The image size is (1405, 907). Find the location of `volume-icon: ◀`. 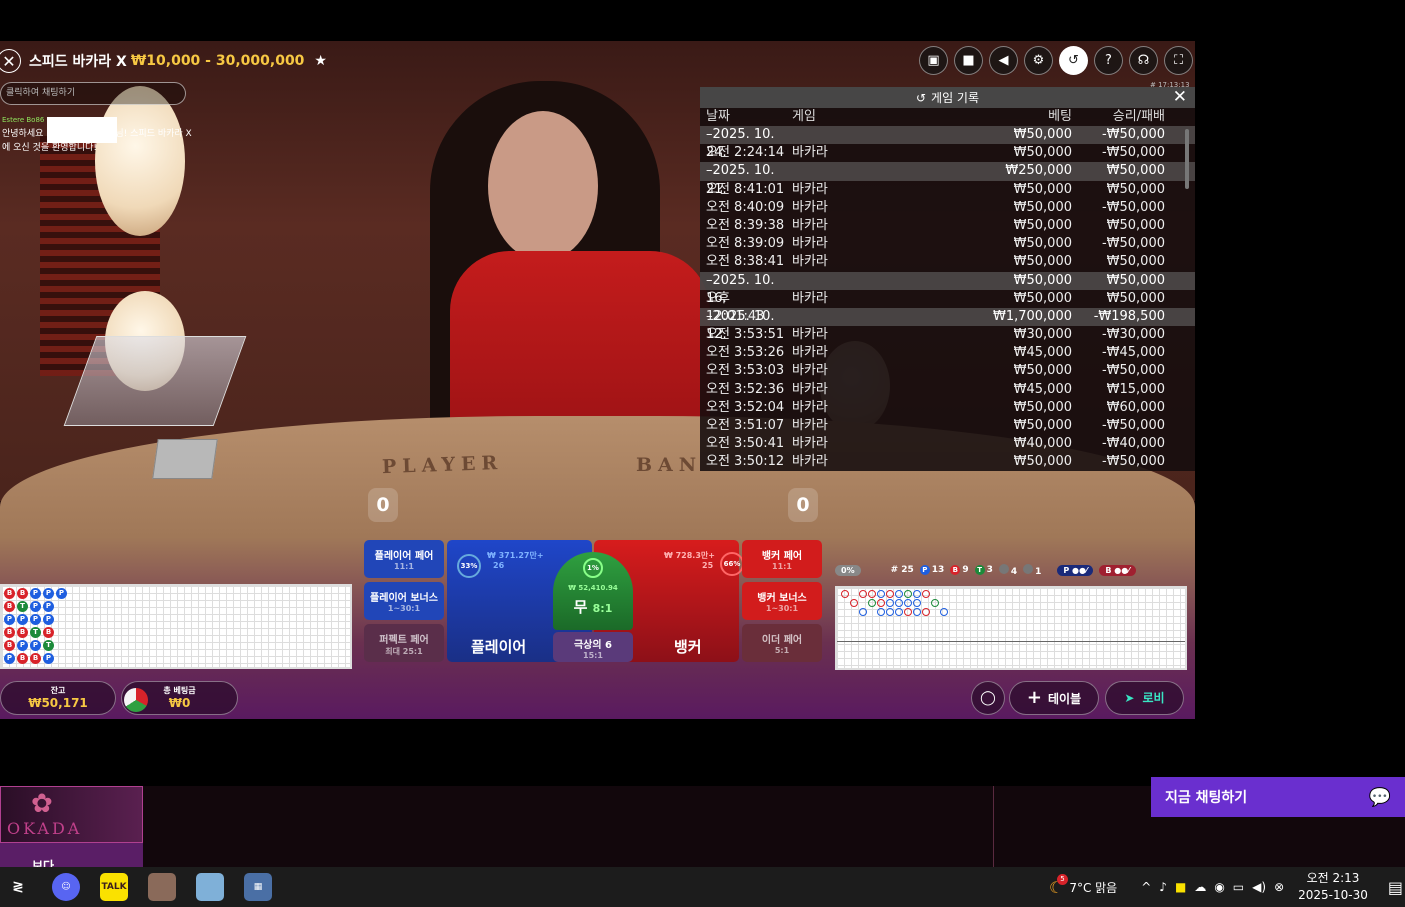

volume-icon: ◀ is located at coordinates (1003, 60).